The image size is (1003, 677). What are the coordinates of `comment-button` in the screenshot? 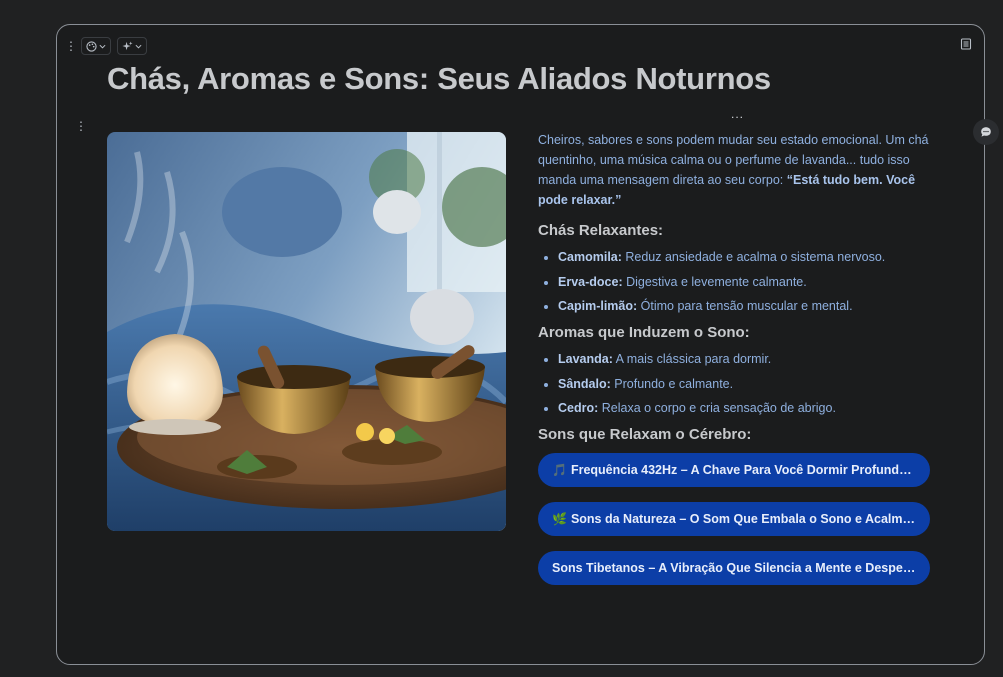 It's located at (986, 132).